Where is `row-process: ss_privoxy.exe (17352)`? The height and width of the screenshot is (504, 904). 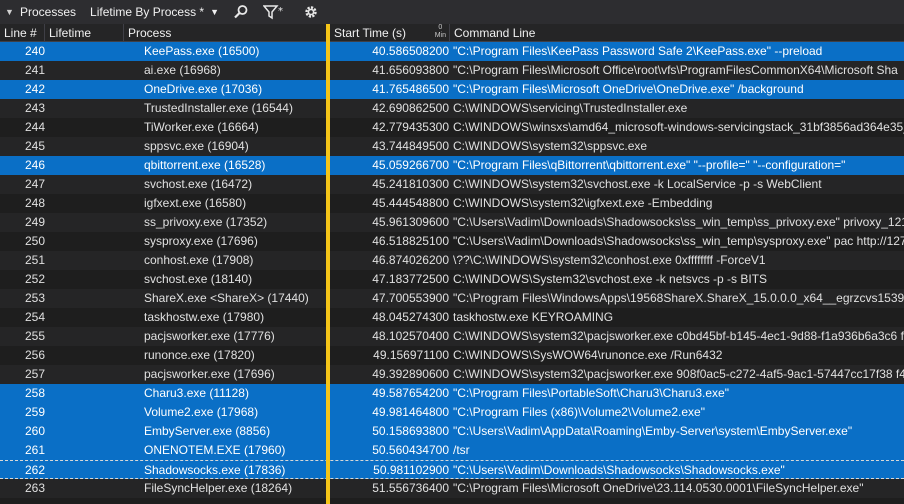 row-process: ss_privoxy.exe (17352) is located at coordinates (206, 222).